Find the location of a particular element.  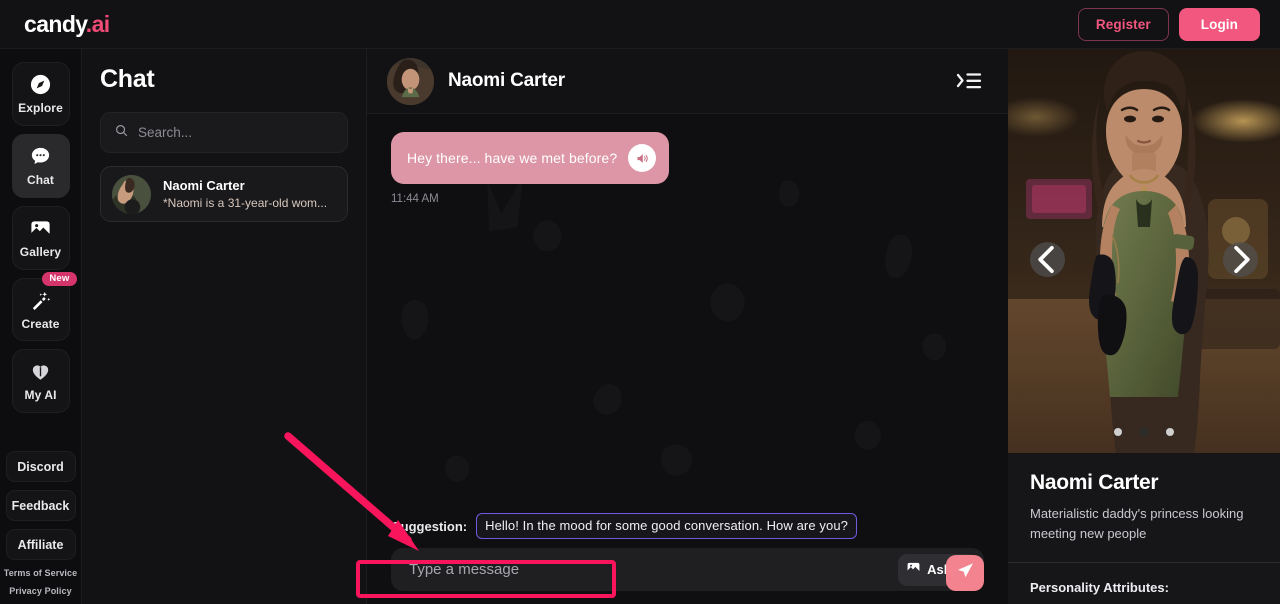

logo-main-text: candy is located at coordinates (55, 23).